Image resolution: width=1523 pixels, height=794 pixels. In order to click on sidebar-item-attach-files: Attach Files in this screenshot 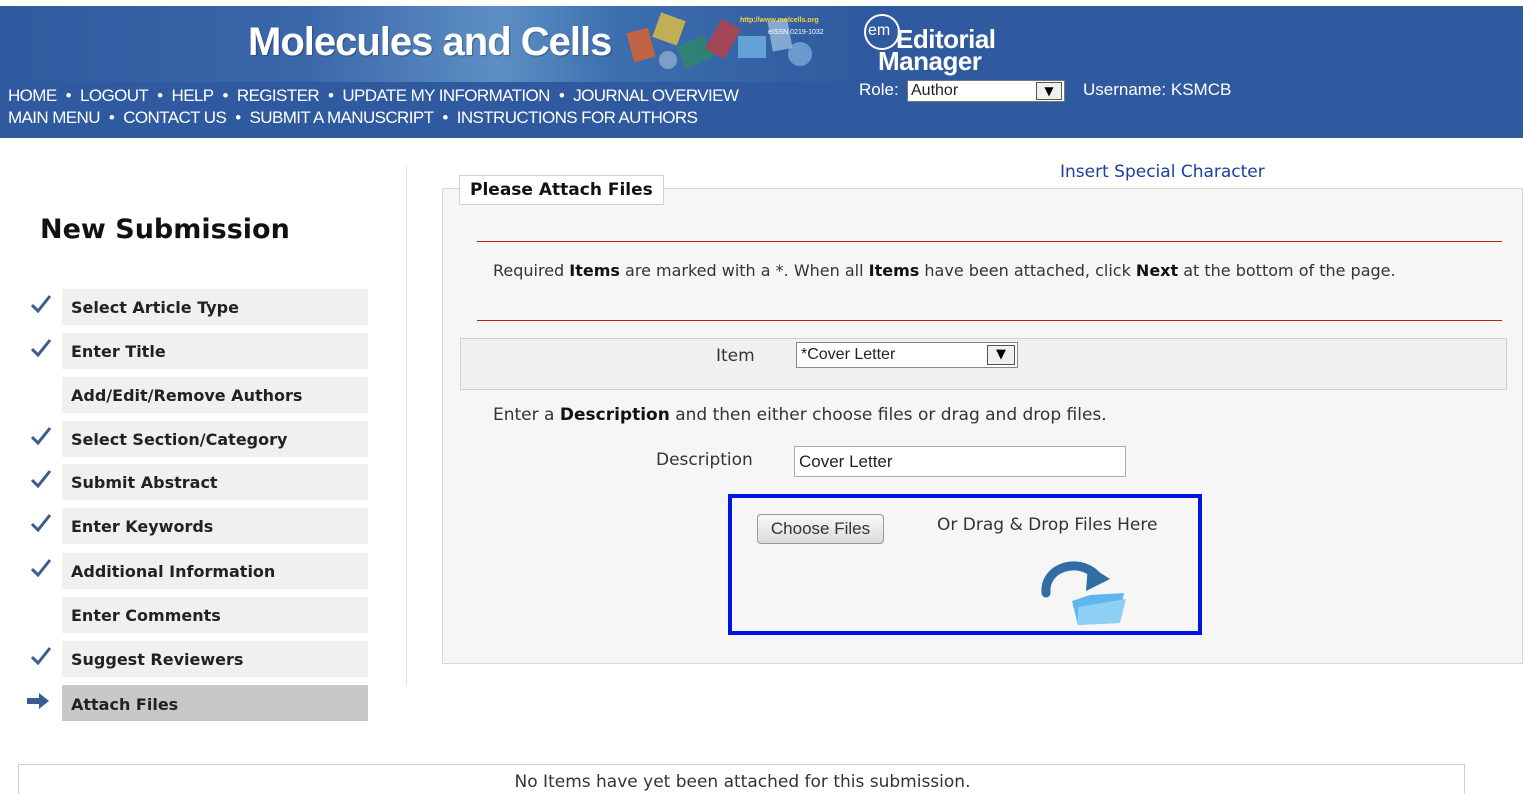, I will do `click(215, 703)`.